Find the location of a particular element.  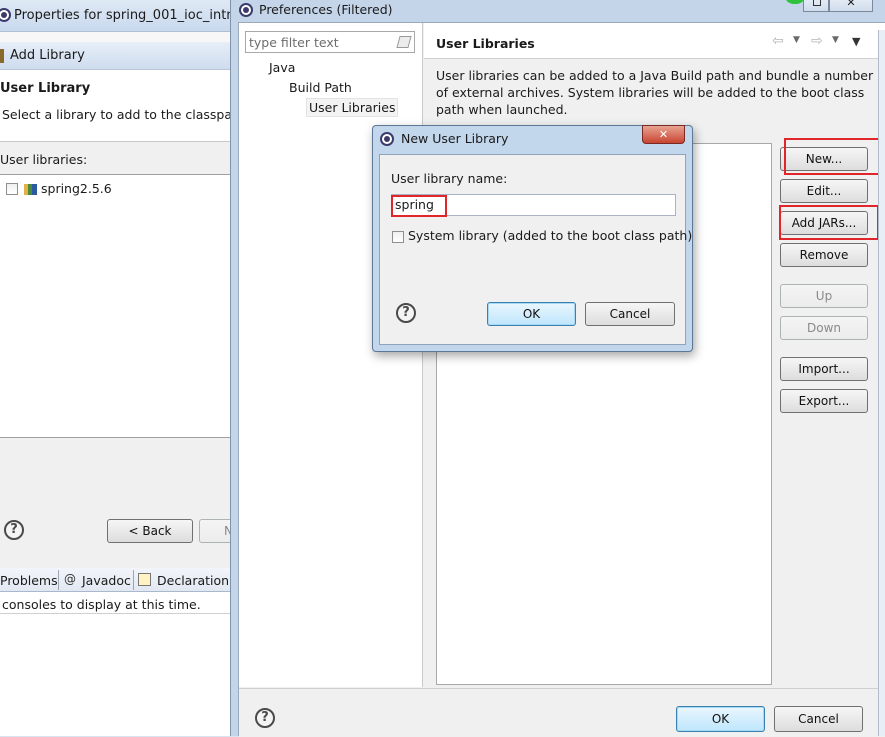

list-item: spring2.5.6 is located at coordinates (100, 189).